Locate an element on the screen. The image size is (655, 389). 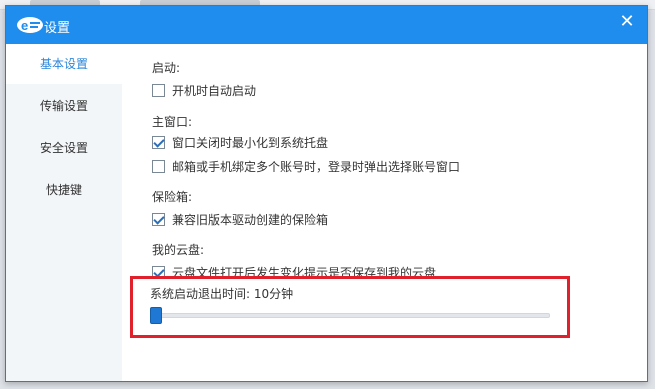
sidebar-item-security-settings: 安全设置 is located at coordinates (64, 148).